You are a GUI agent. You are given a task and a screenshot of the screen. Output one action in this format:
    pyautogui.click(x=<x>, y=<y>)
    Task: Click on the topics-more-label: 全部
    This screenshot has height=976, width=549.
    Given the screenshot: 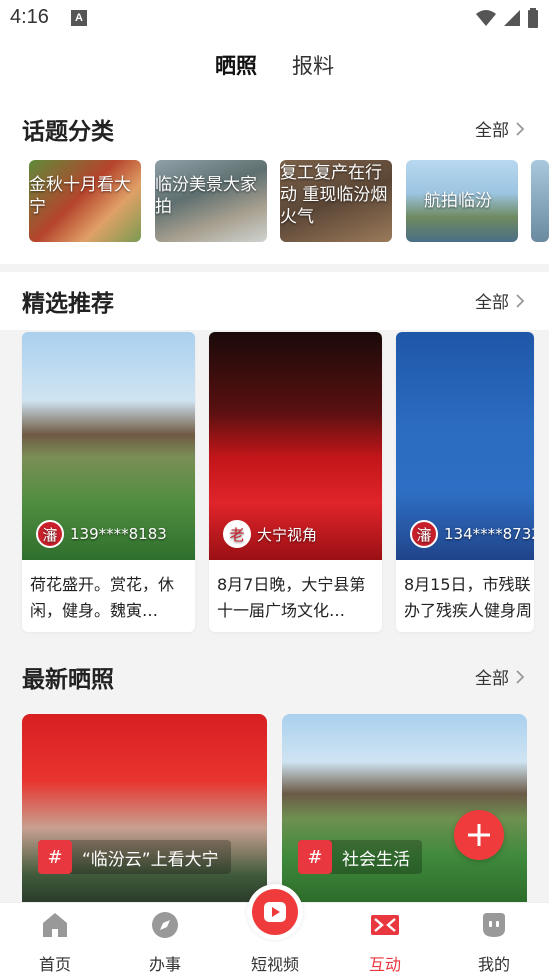 What is the action you would take?
    pyautogui.click(x=492, y=131)
    